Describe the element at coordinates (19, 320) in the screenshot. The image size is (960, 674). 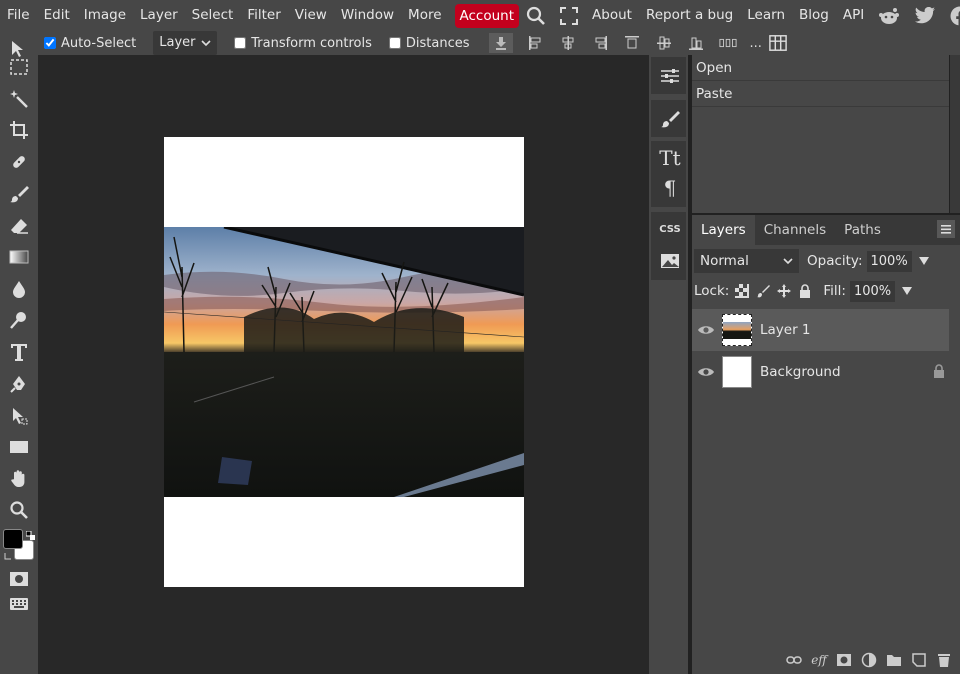
I see `dodge-tool-icon` at that location.